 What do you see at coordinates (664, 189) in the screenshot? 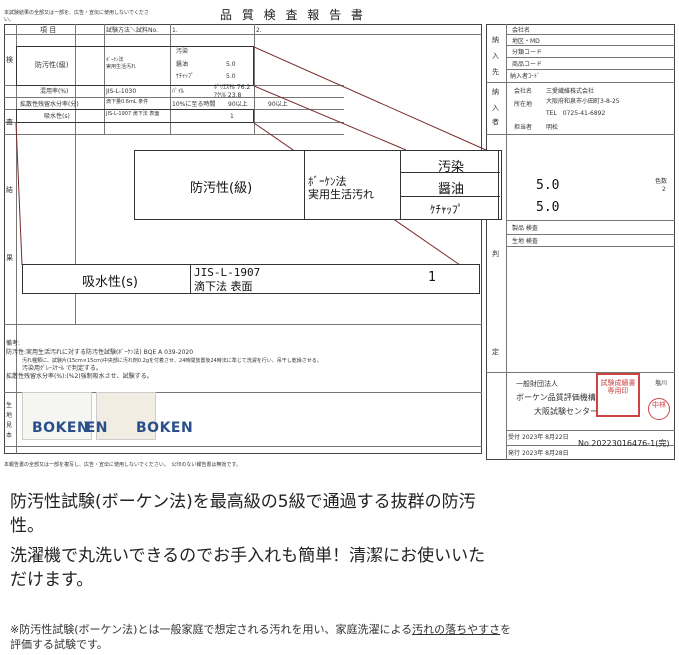
I see `color-count-value: 2` at bounding box center [664, 189].